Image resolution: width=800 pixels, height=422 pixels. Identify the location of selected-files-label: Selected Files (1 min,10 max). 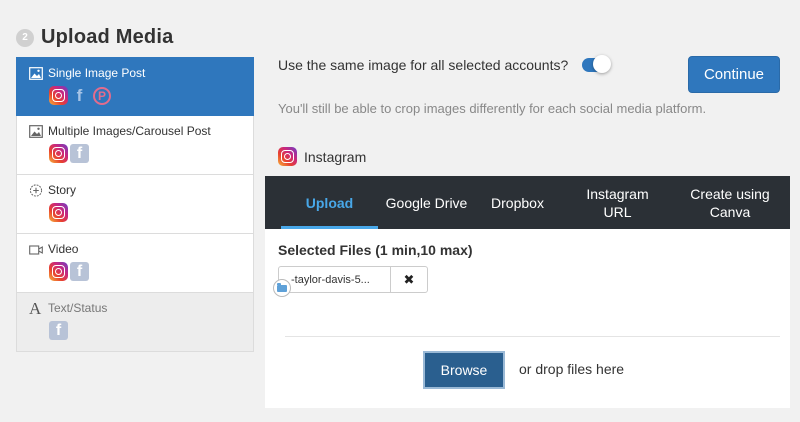
(375, 250).